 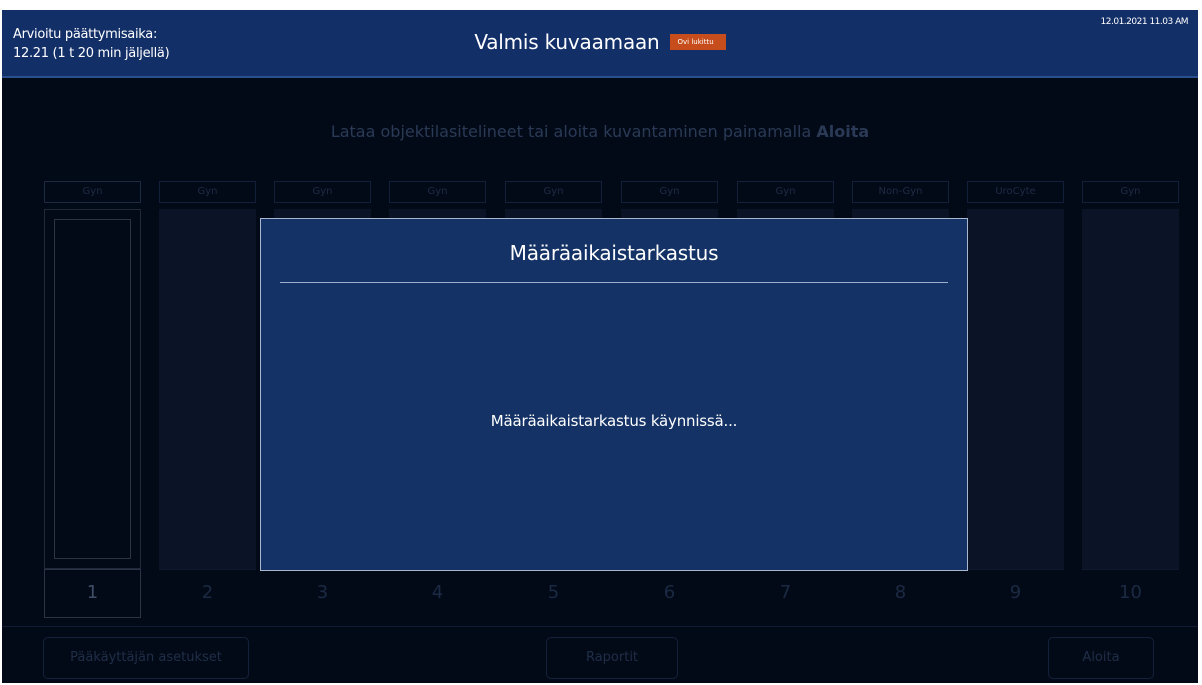 I want to click on current-datetime: 12.01.2021 11.03 AM, so click(x=1144, y=22).